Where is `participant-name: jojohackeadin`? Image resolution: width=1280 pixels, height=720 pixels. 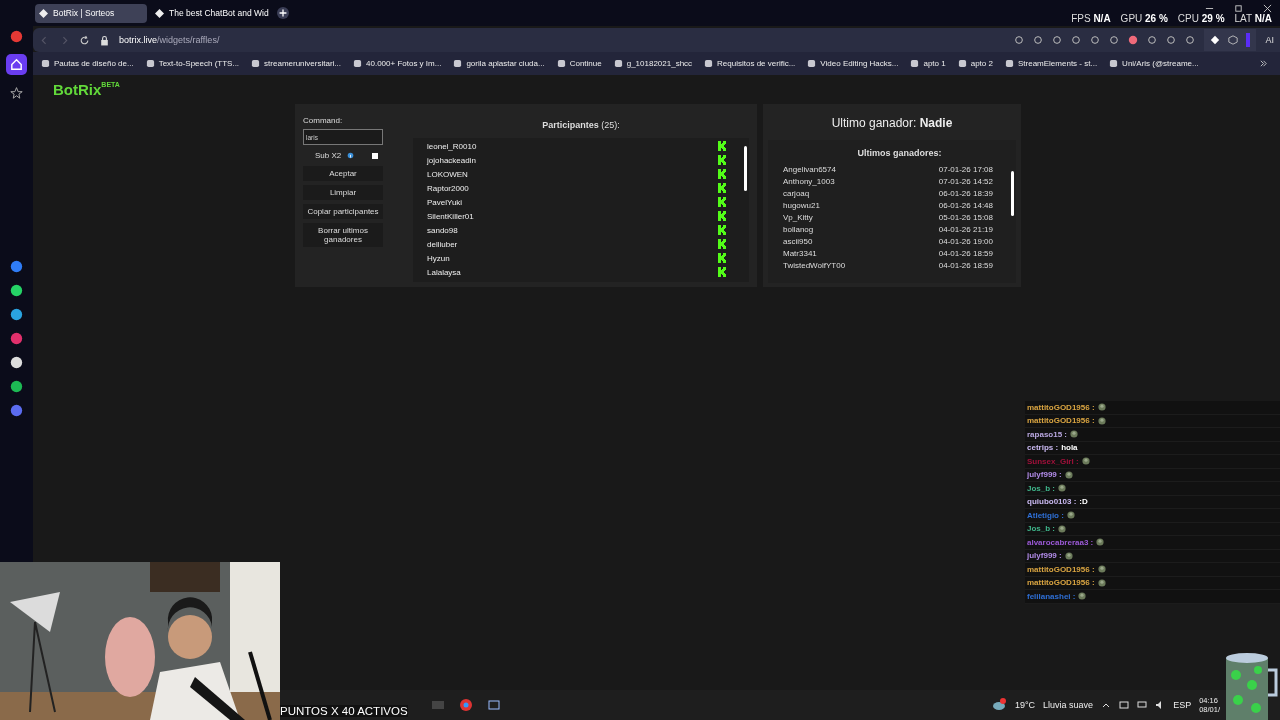
participant-name: jojohackeadin is located at coordinates (451, 160).